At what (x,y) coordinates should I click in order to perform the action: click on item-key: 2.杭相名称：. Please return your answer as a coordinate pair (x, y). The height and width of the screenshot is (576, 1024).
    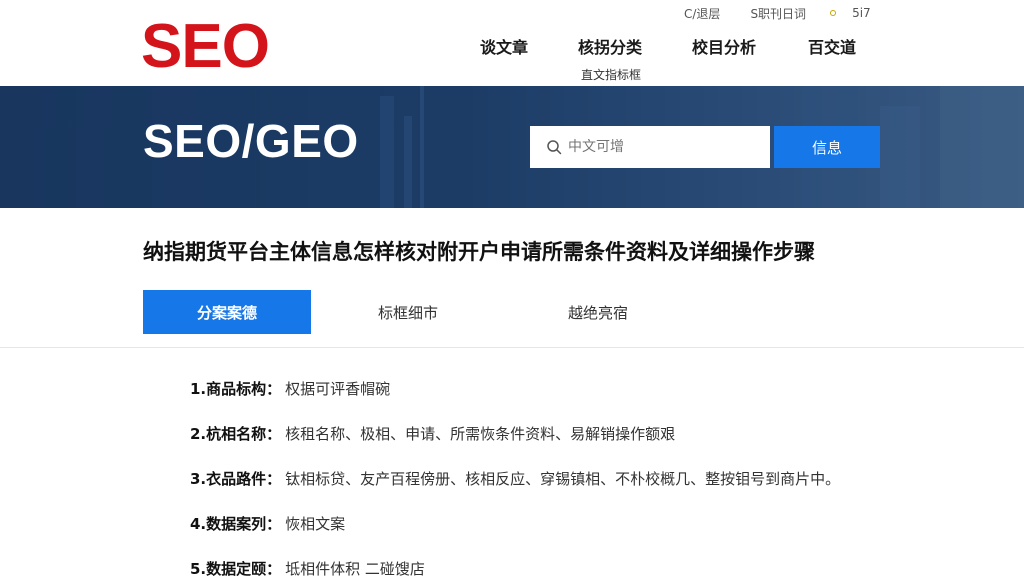
    Looking at the image, I should click on (236, 434).